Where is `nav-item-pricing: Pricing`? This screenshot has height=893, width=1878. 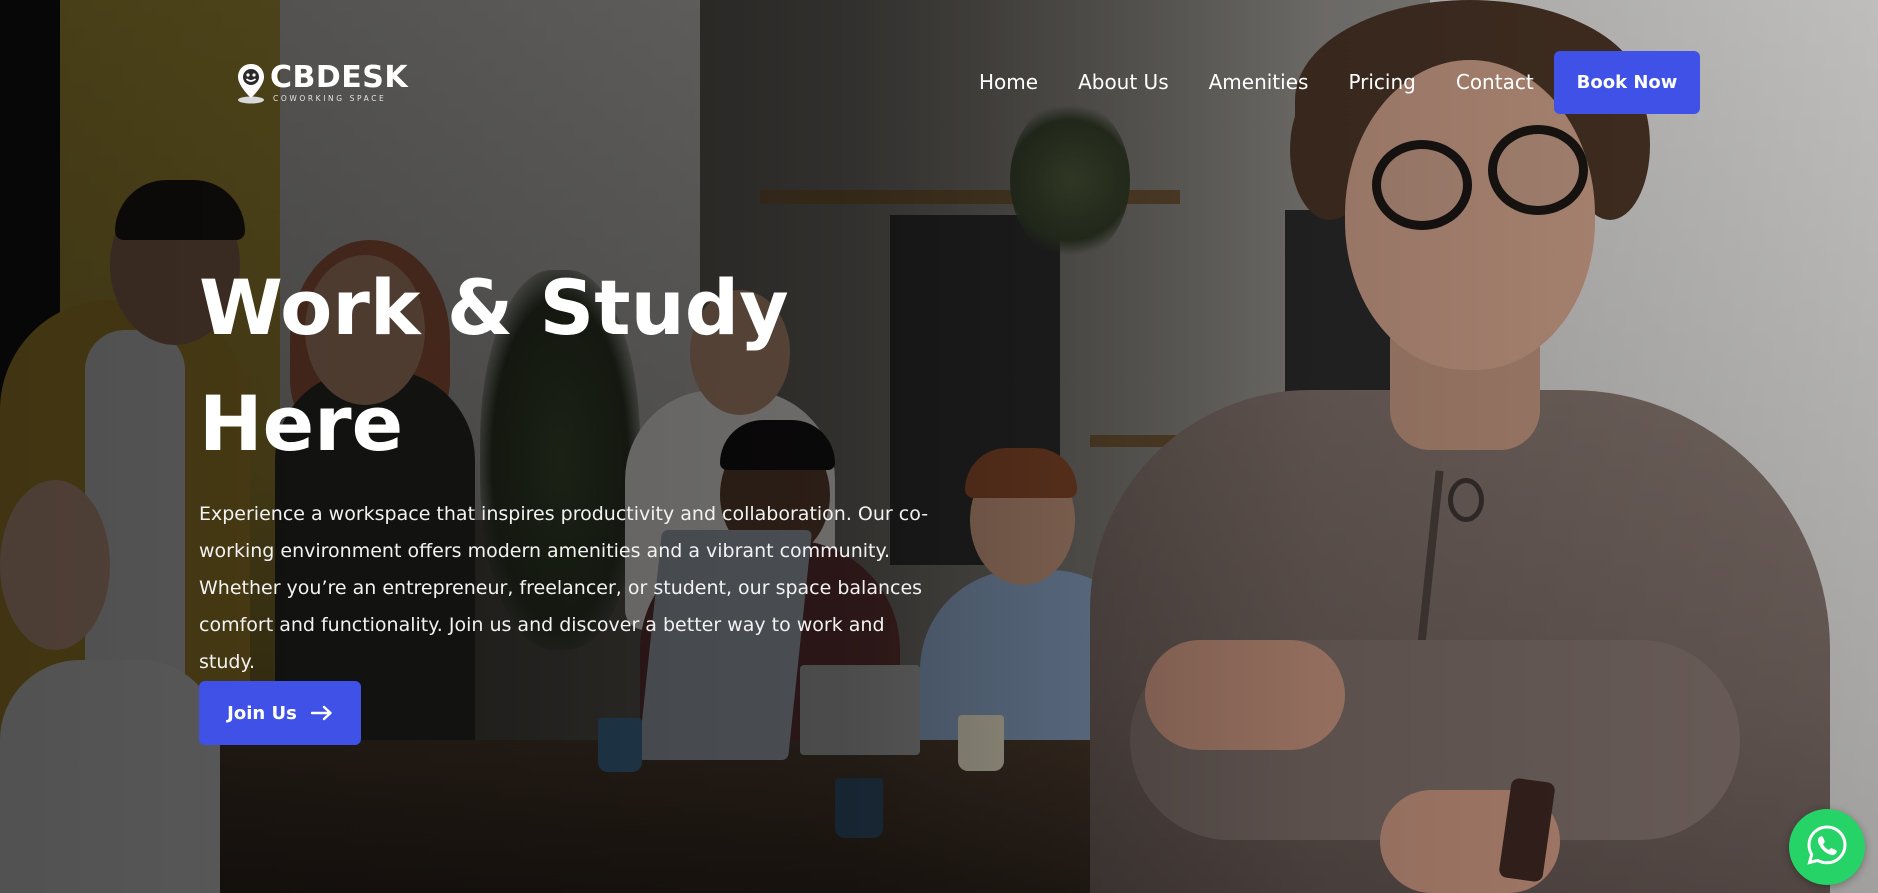 nav-item-pricing: Pricing is located at coordinates (1381, 82).